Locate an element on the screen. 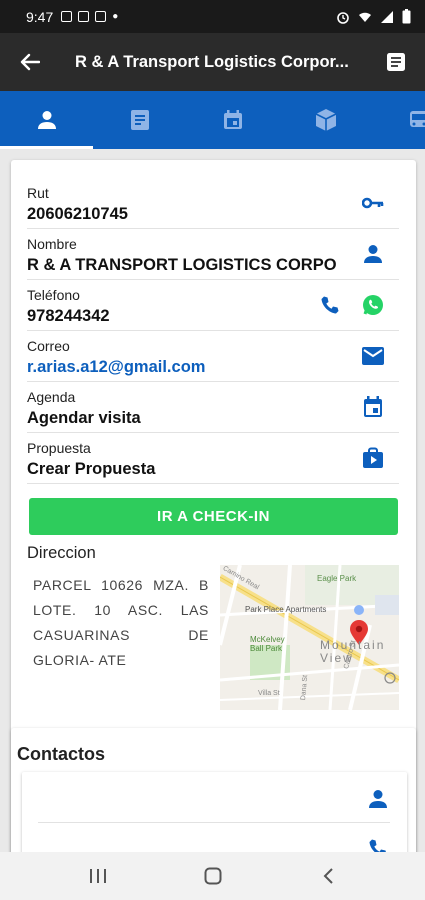  map-label-mckelvey: McKelvey Ball Park is located at coordinates (267, 644).